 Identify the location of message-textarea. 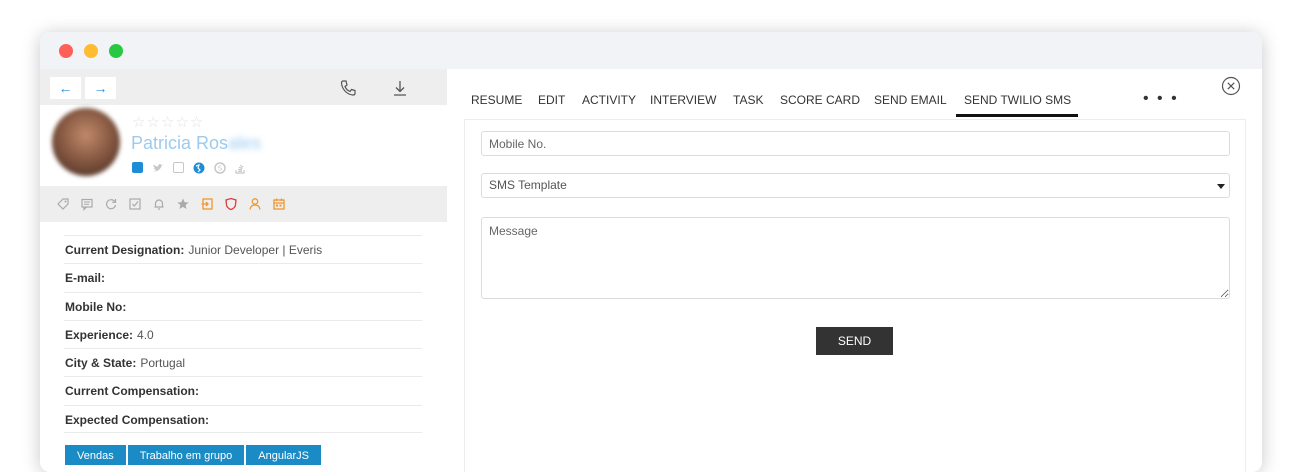
(855, 258).